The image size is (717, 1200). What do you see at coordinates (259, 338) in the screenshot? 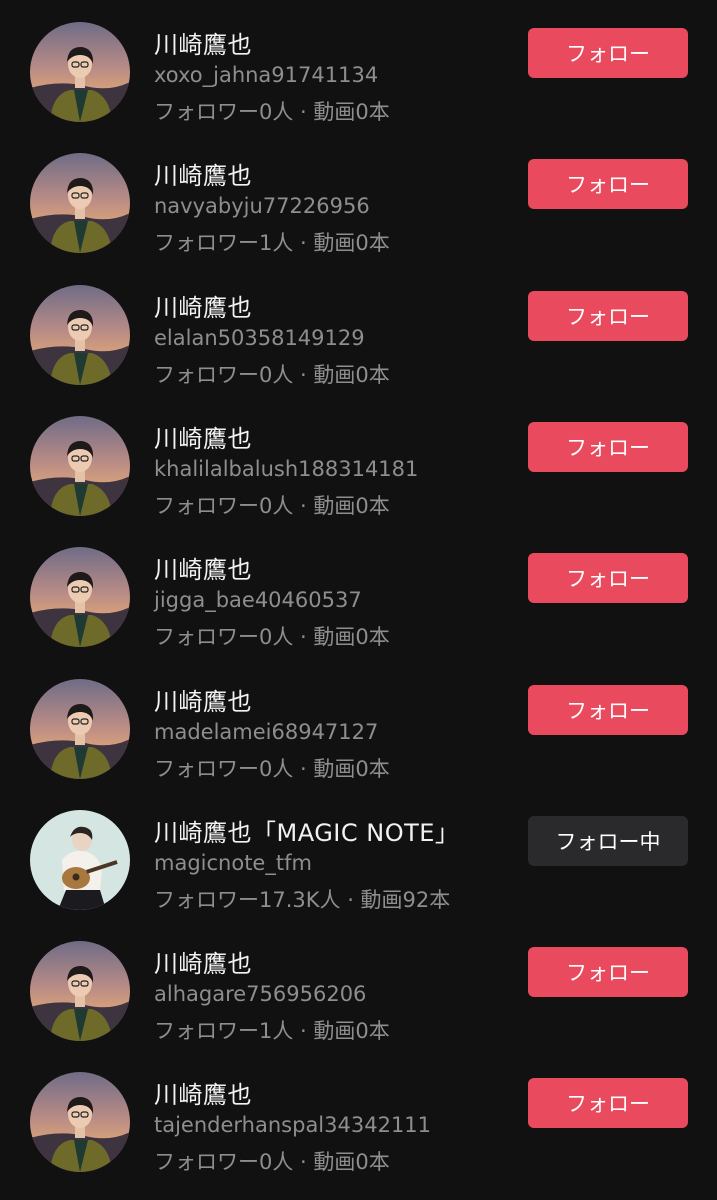
I see `user-handle: elalan50358149129` at bounding box center [259, 338].